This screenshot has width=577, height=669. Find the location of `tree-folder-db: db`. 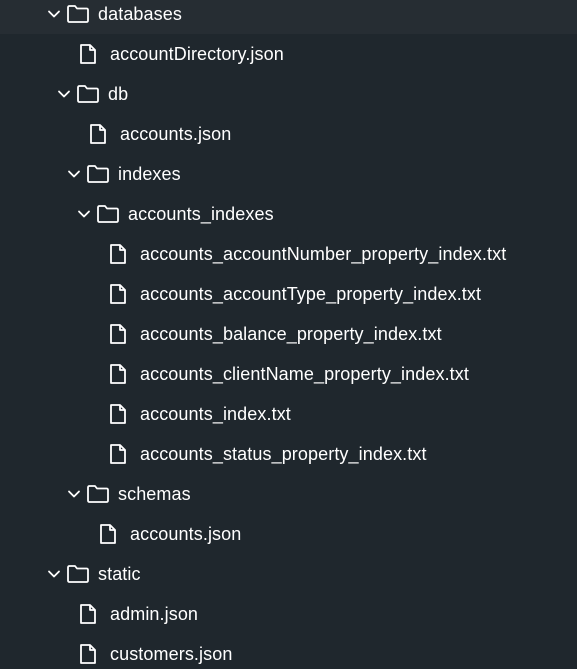

tree-folder-db: db is located at coordinates (288, 94).